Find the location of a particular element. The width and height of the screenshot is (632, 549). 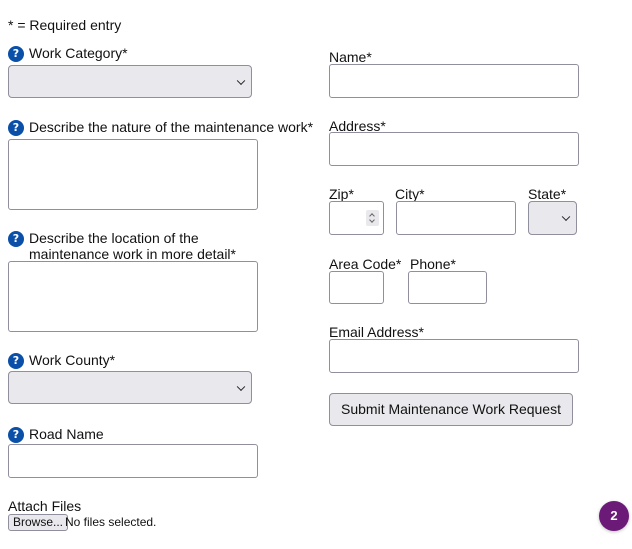

file-status: No files selected. is located at coordinates (111, 522).